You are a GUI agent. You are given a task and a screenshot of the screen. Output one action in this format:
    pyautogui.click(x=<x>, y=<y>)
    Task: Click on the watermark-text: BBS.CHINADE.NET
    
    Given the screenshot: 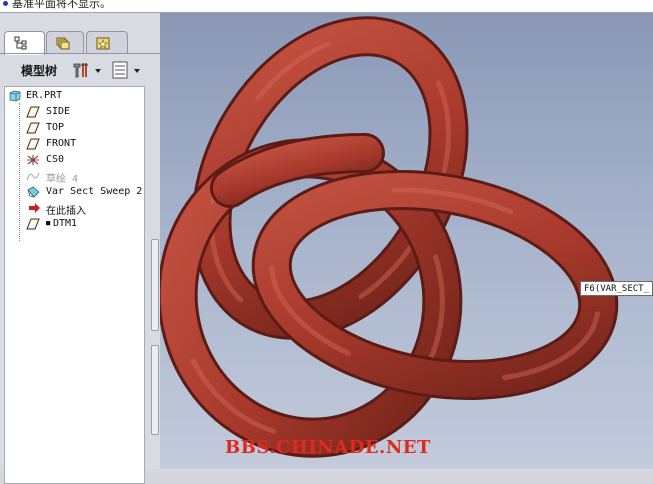 What is the action you would take?
    pyautogui.click(x=328, y=447)
    